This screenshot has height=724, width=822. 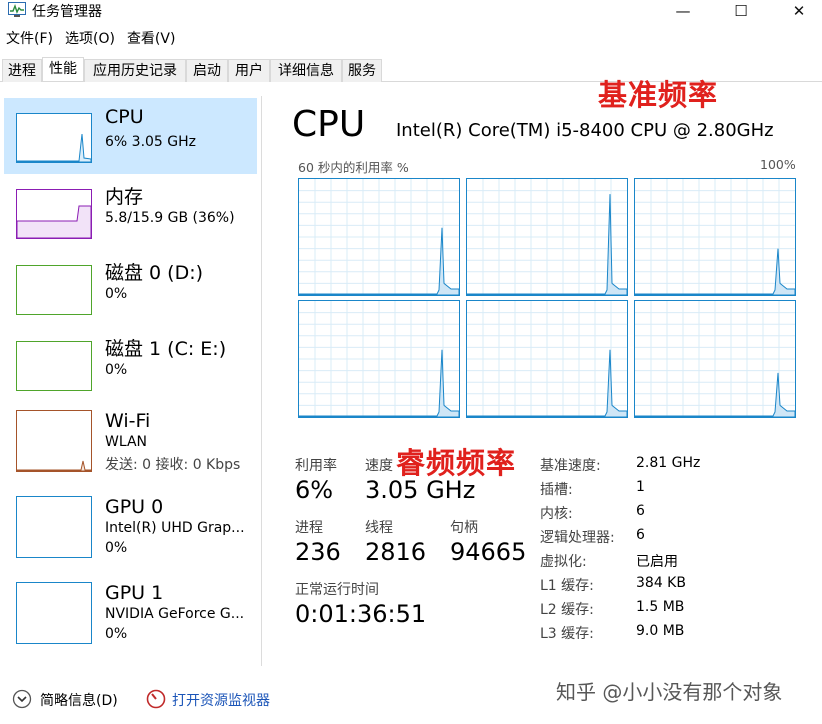 I want to click on sidebar-item-name: 磁盘 1 (C: E:), so click(x=166, y=349).